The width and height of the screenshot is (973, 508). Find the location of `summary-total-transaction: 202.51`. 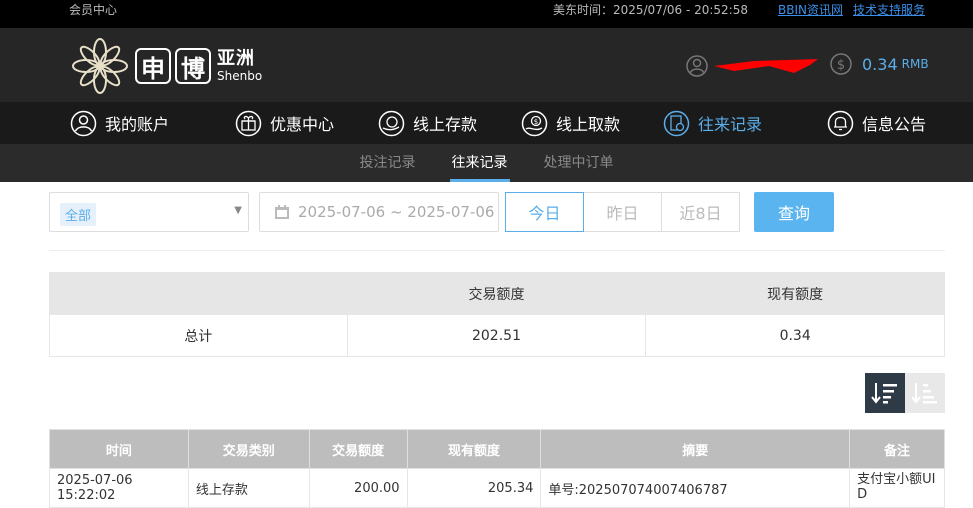

summary-total-transaction: 202.51 is located at coordinates (496, 335).